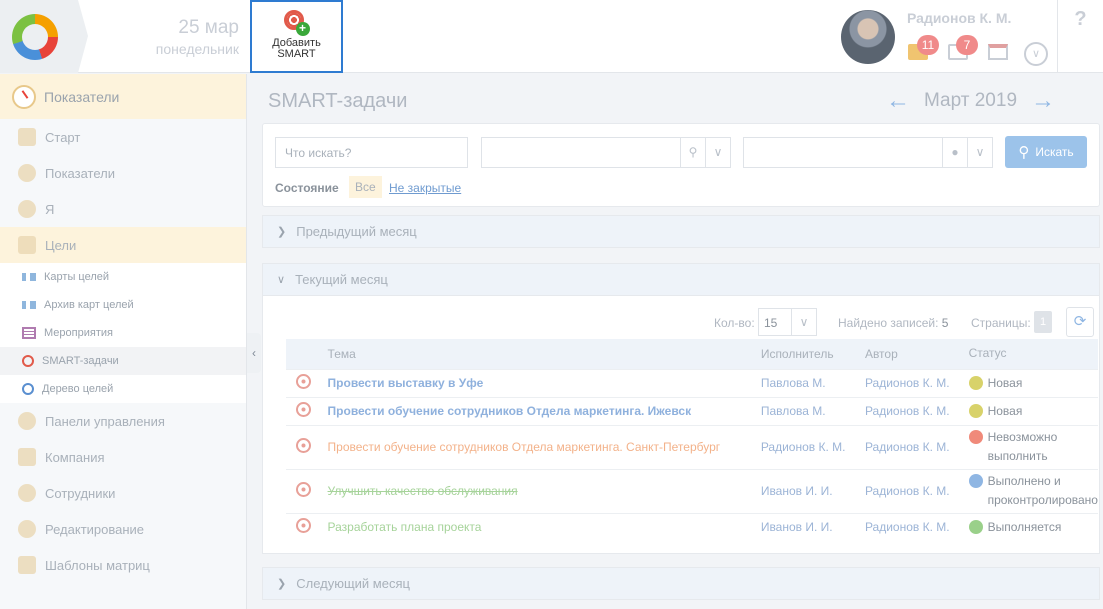 This screenshot has height=609, width=1103. What do you see at coordinates (27, 245) in the screenshot?
I see `mountain-icon` at bounding box center [27, 245].